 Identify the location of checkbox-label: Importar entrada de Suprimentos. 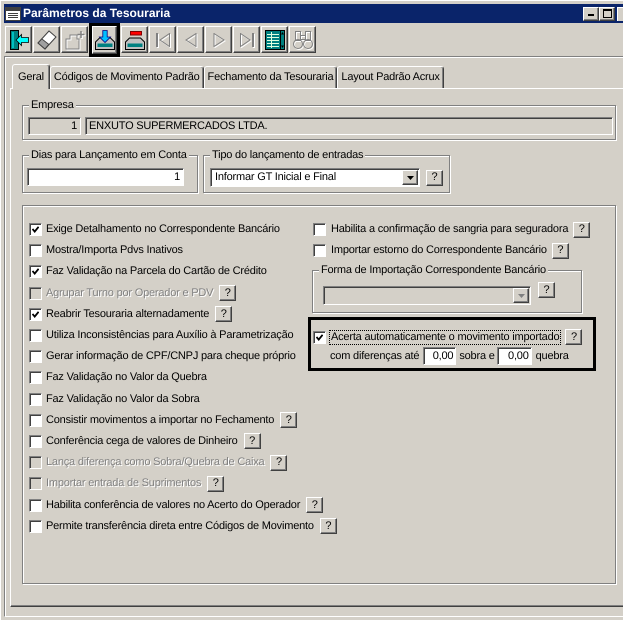
(124, 483).